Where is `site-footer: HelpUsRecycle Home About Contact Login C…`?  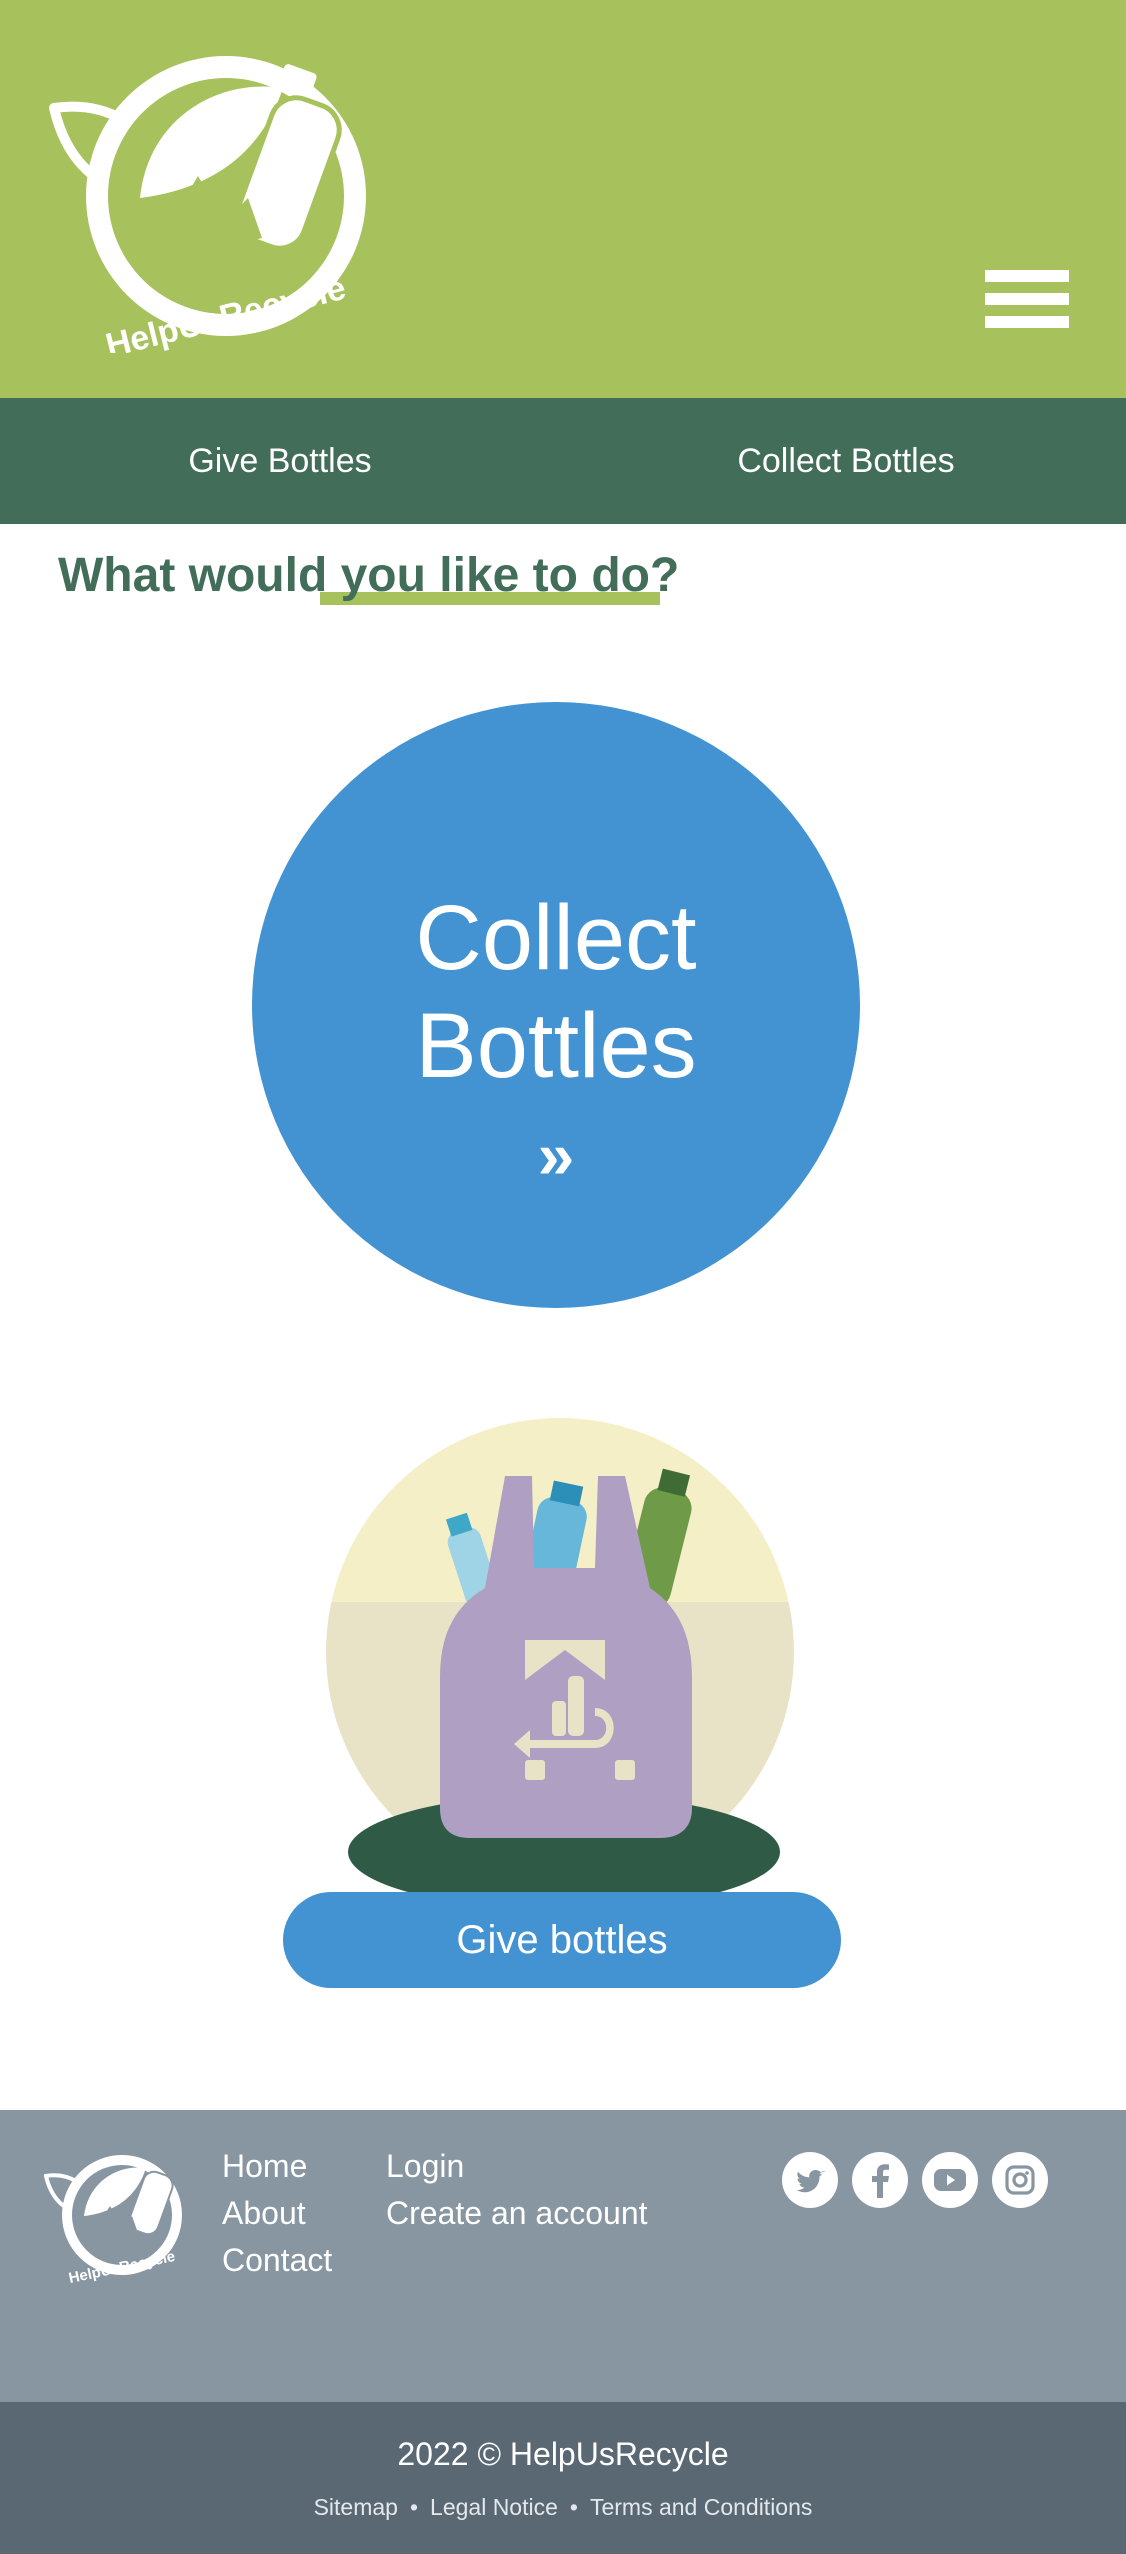 site-footer: HelpUsRecycle Home About Contact Login C… is located at coordinates (563, 2256).